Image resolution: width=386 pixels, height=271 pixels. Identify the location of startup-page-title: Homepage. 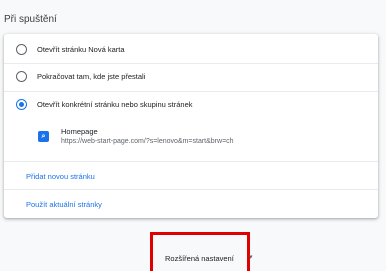
(79, 131).